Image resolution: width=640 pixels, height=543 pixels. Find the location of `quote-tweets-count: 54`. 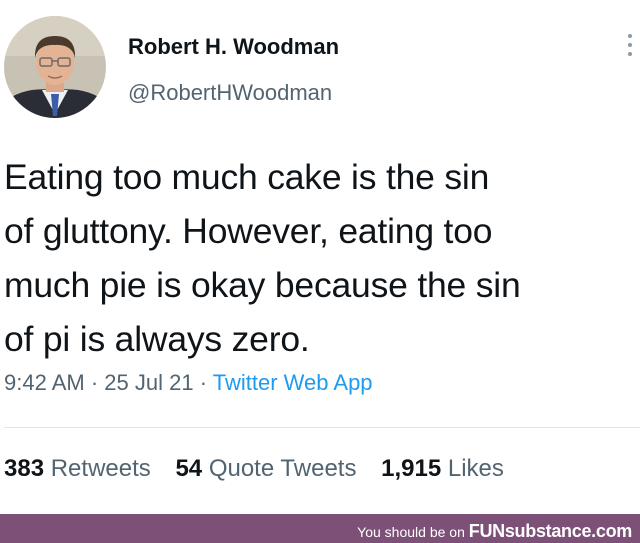

quote-tweets-count: 54 is located at coordinates (189, 468).